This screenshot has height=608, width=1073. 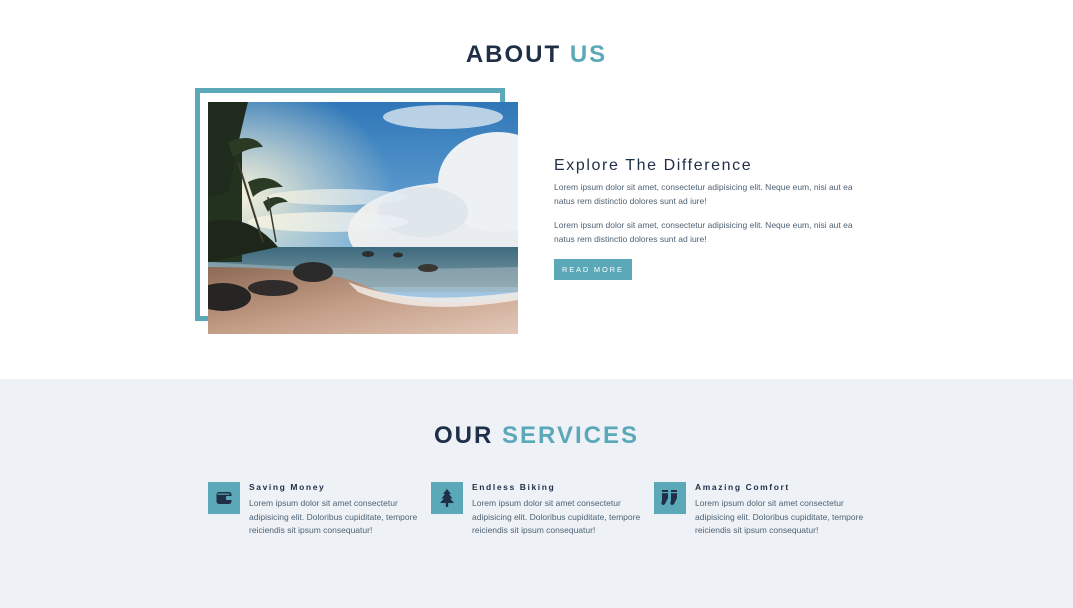 What do you see at coordinates (570, 435) in the screenshot?
I see `services-title-accent: SERVICES` at bounding box center [570, 435].